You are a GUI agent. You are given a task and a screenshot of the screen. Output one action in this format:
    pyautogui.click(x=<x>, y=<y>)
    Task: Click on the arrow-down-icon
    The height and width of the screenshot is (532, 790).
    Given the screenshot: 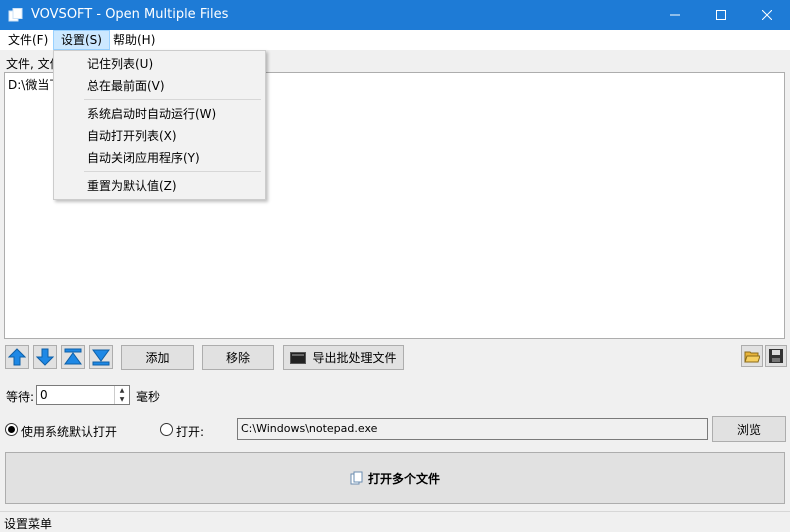 What is the action you would take?
    pyautogui.click(x=45, y=357)
    